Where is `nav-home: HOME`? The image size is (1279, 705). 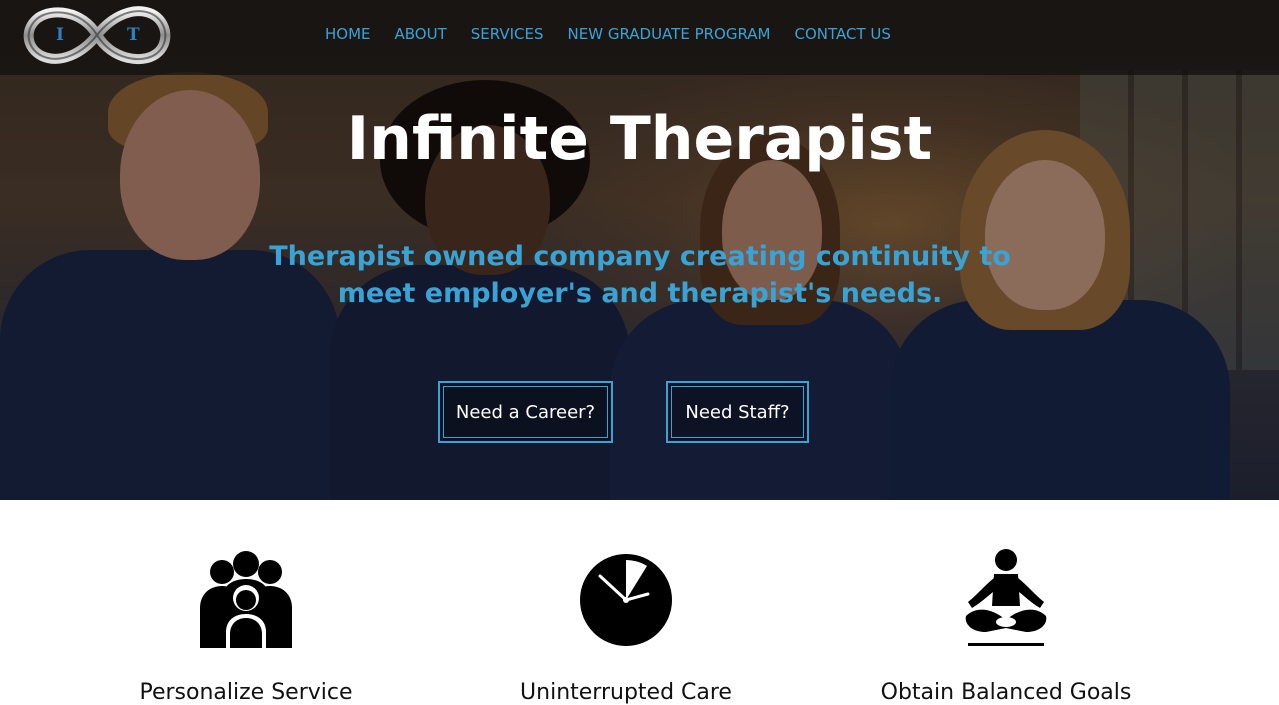
nav-home: HOME is located at coordinates (348, 34).